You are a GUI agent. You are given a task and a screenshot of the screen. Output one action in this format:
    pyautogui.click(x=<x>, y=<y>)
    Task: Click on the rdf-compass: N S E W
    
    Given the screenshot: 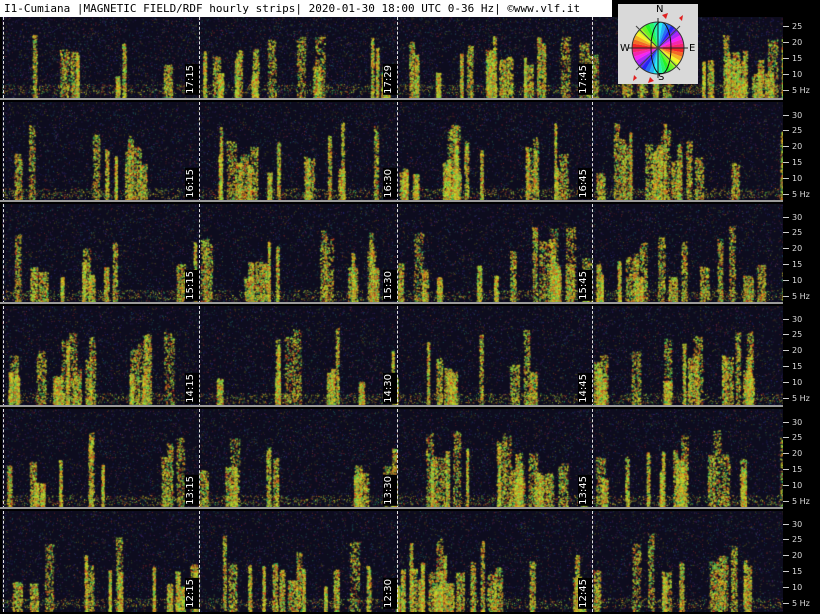 What is the action you would take?
    pyautogui.click(x=658, y=44)
    